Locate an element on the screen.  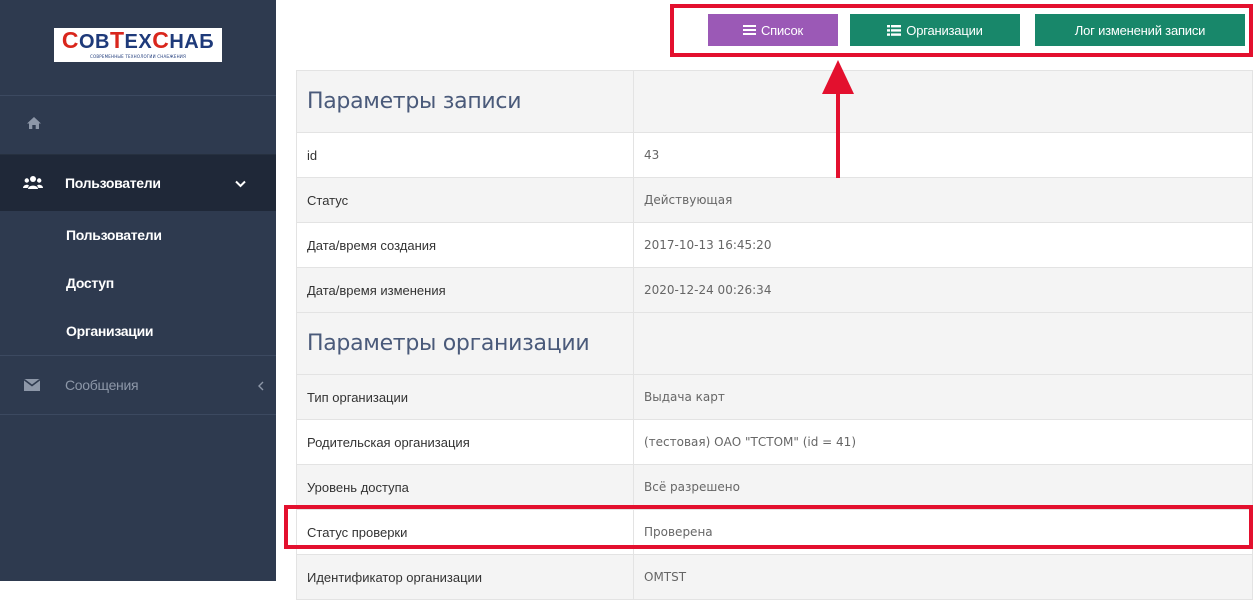
row-value: 2020-12-24 00:26:34 is located at coordinates (943, 290).